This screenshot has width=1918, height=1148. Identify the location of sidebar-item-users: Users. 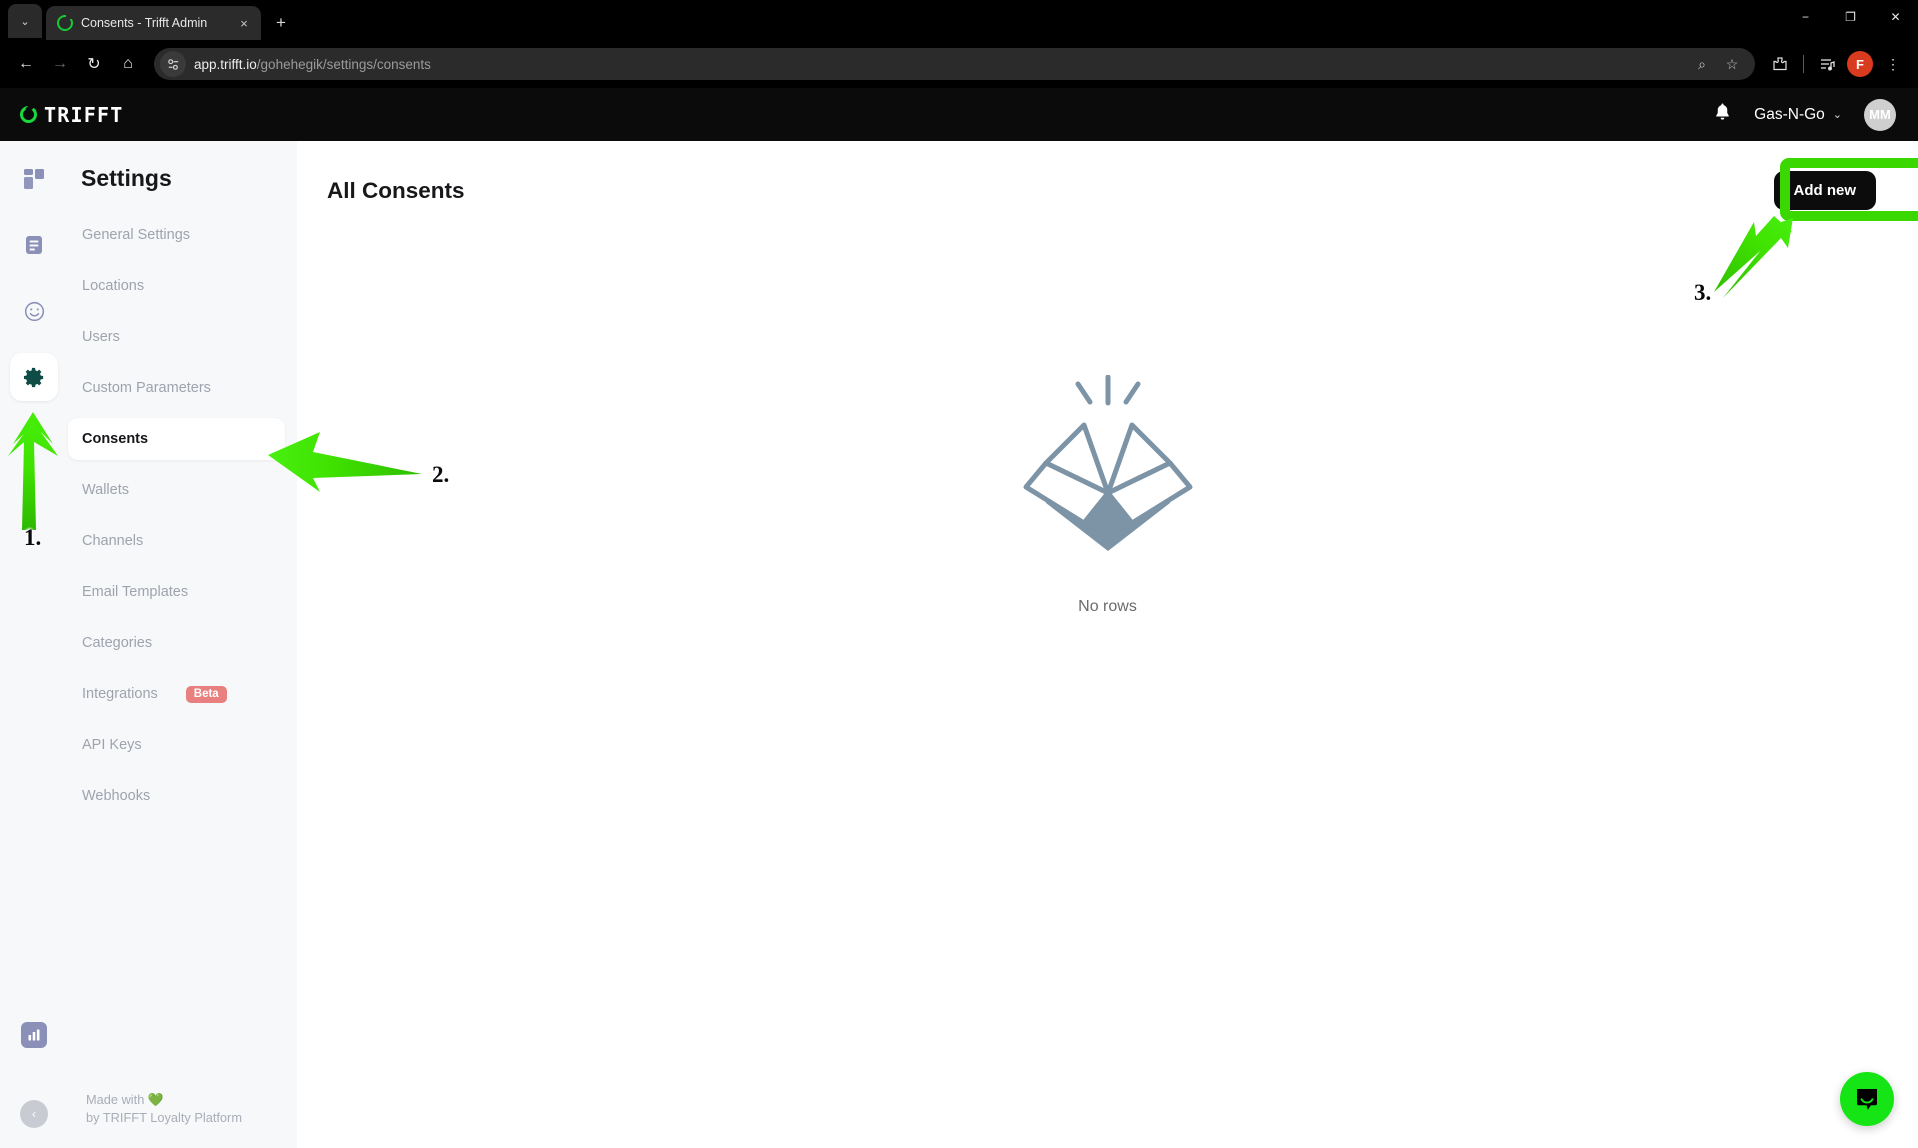
(176, 337).